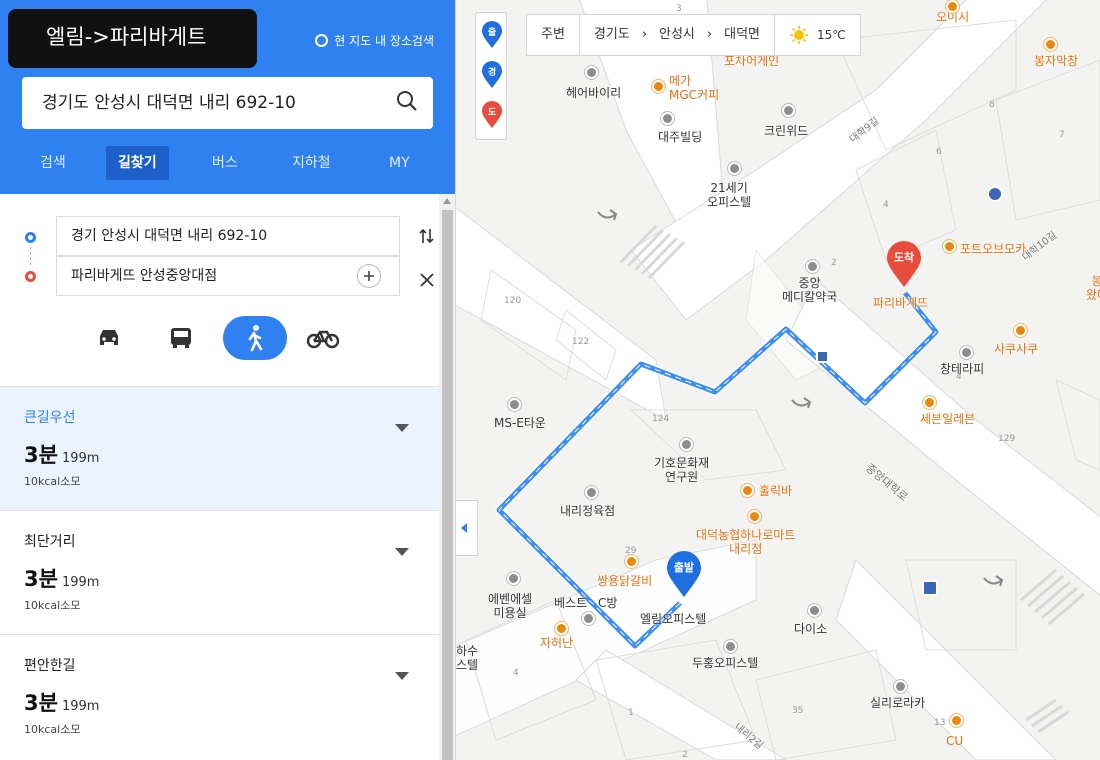 This screenshot has width=1100, height=760. Describe the element at coordinates (587, 511) in the screenshot. I see `map-label: 내리정육점` at that location.